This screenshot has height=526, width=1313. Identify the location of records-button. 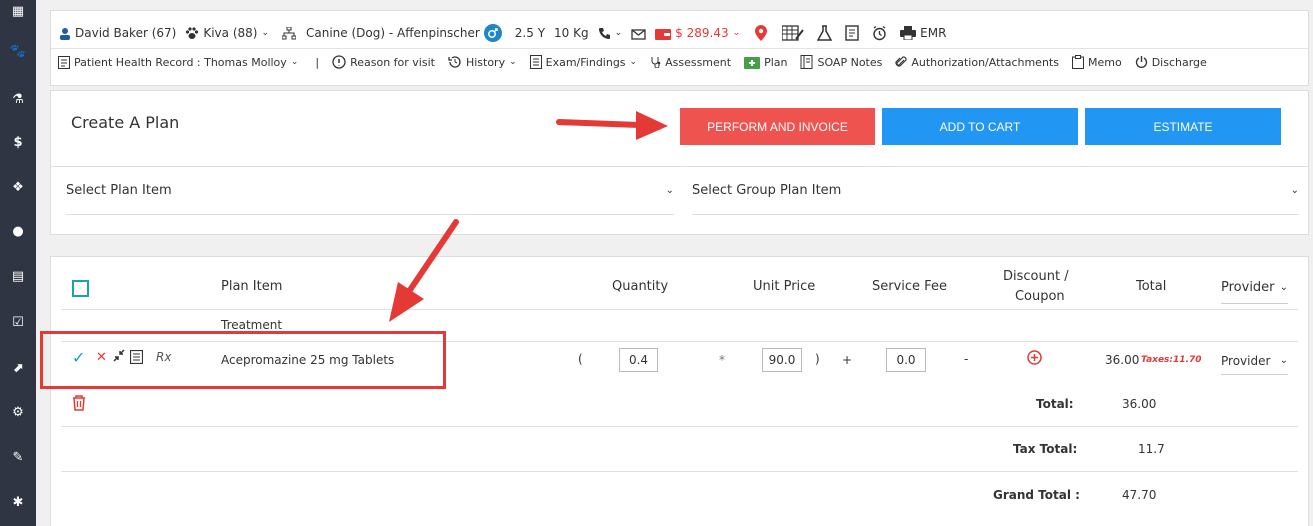
(852, 33).